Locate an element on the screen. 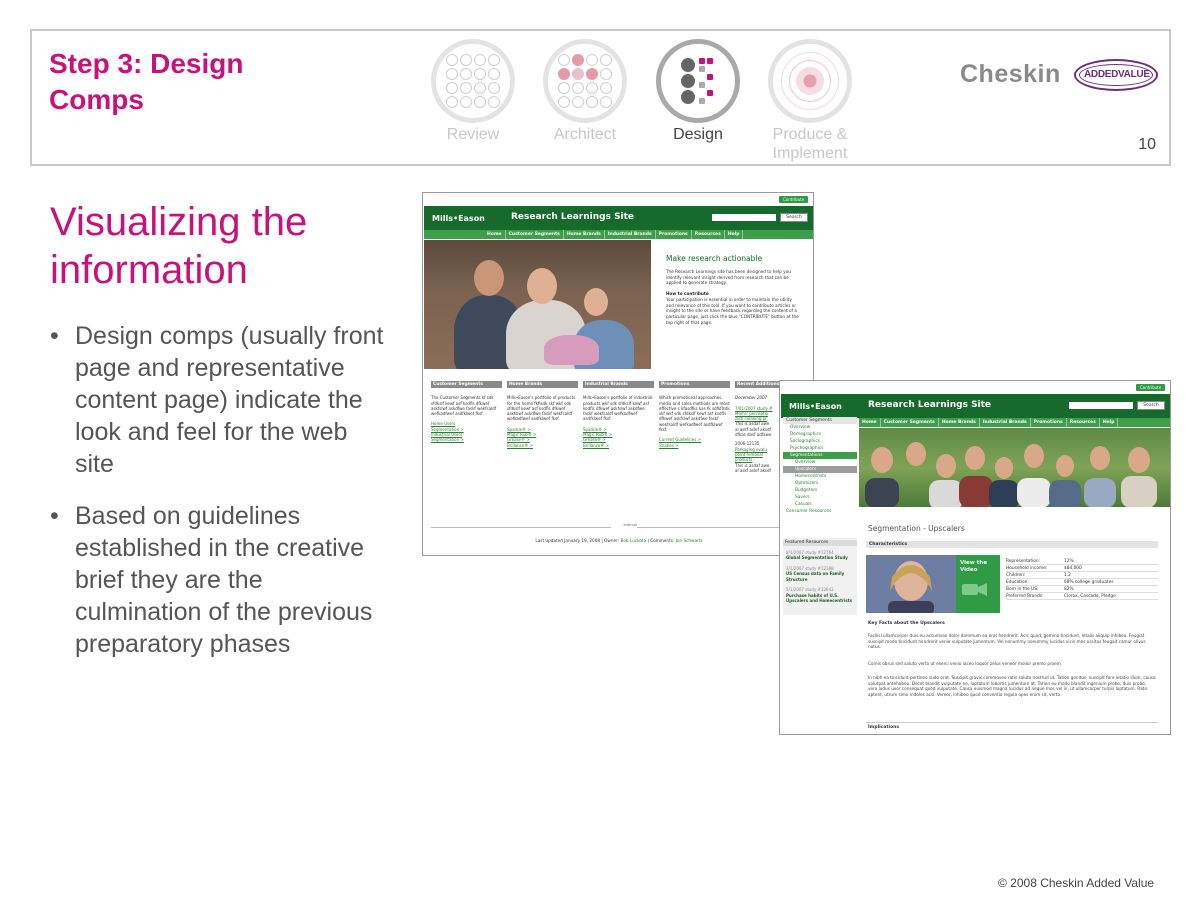 Image resolution: width=1200 pixels, height=900 pixels. owner-link: Bob Luckota is located at coordinates (633, 540).